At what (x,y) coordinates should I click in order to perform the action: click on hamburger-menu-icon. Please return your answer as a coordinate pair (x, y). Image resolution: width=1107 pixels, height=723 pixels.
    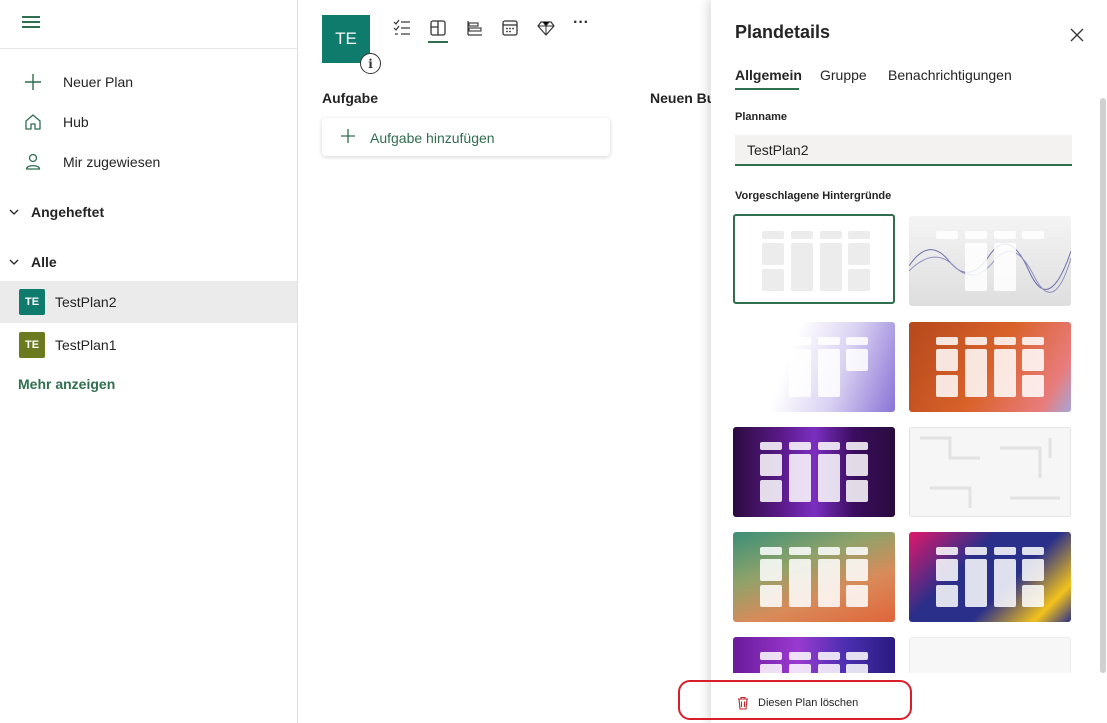
    Looking at the image, I should click on (31, 22).